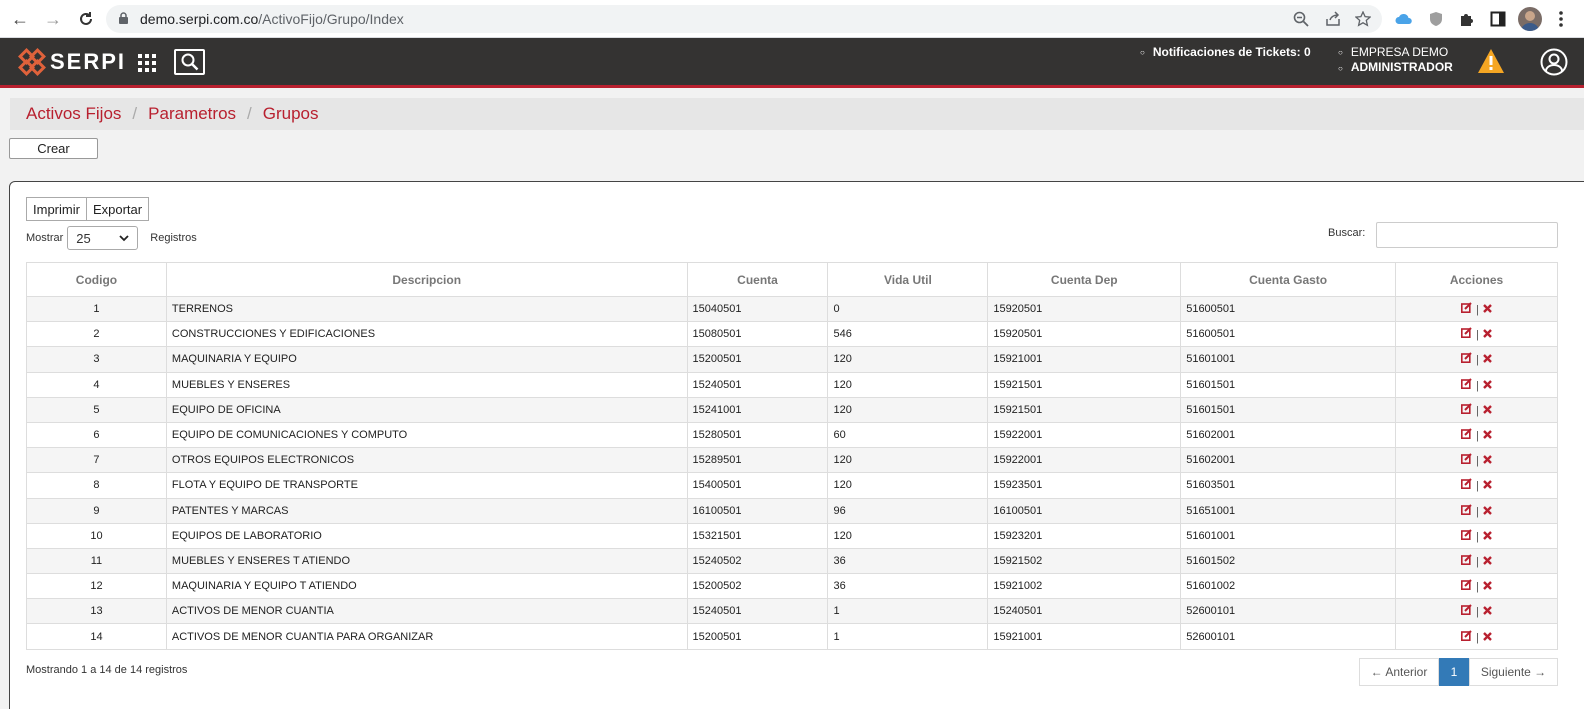 The image size is (1584, 709). What do you see at coordinates (1436, 19) in the screenshot?
I see `shield-extension-icon` at bounding box center [1436, 19].